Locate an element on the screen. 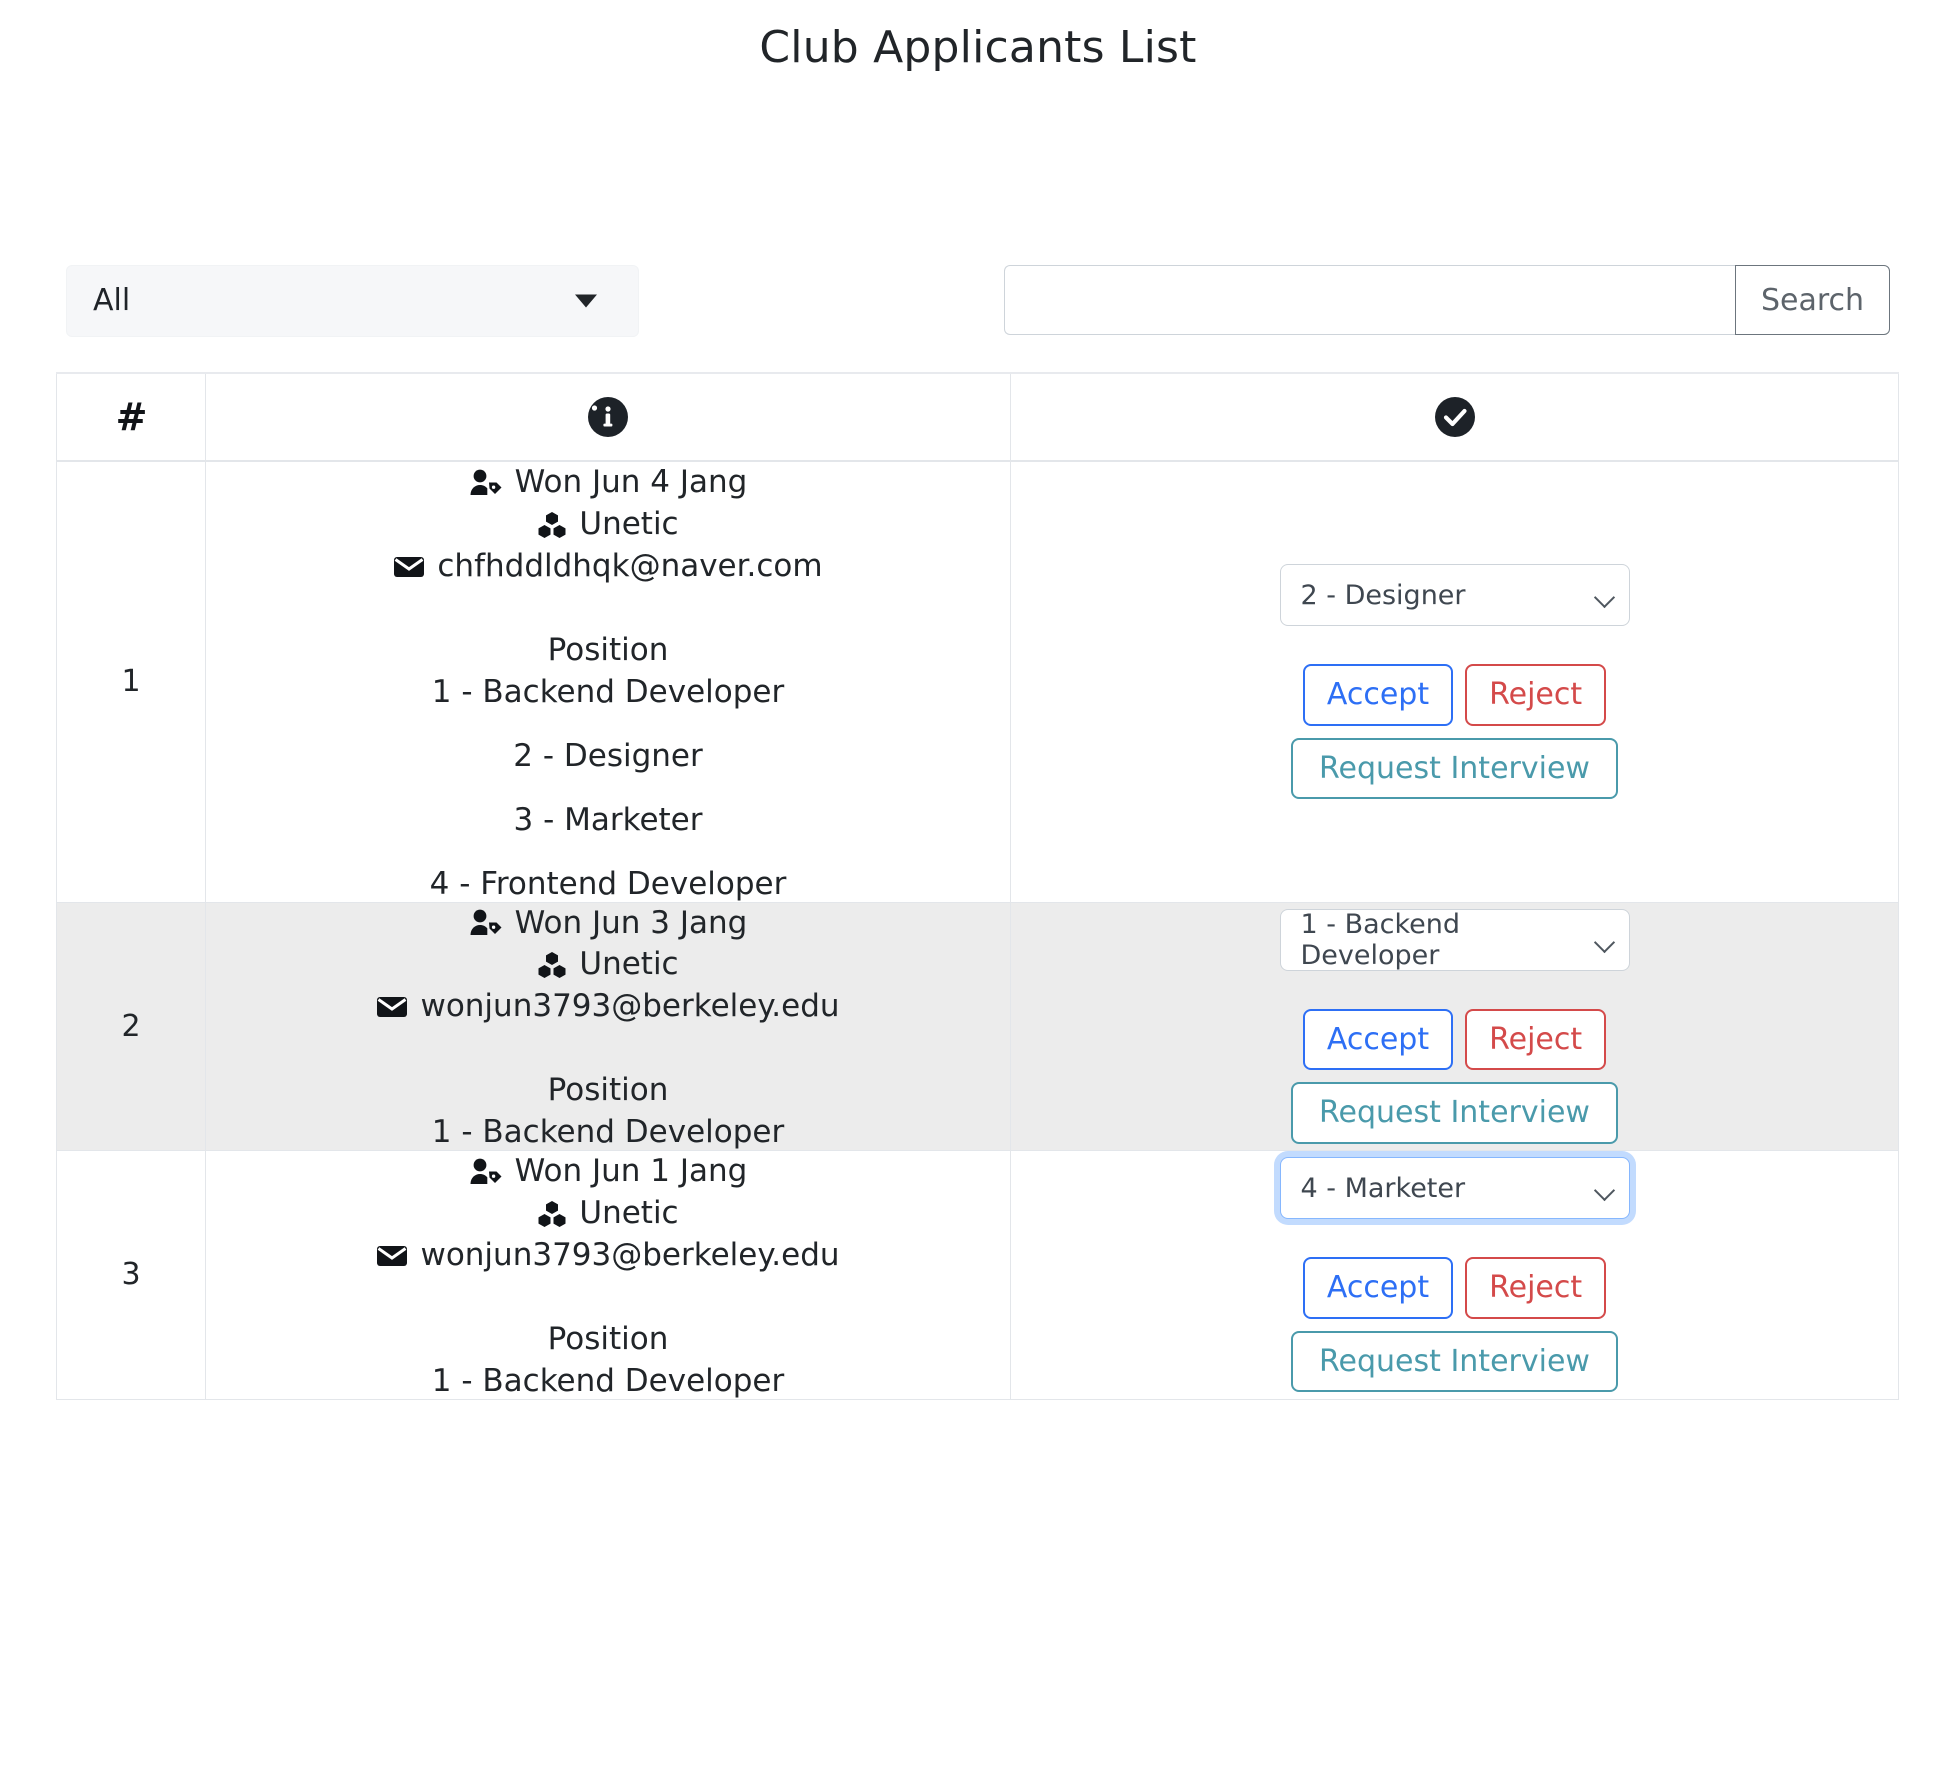 Image resolution: width=1956 pixels, height=1774 pixels. search-button: Search is located at coordinates (1812, 300).